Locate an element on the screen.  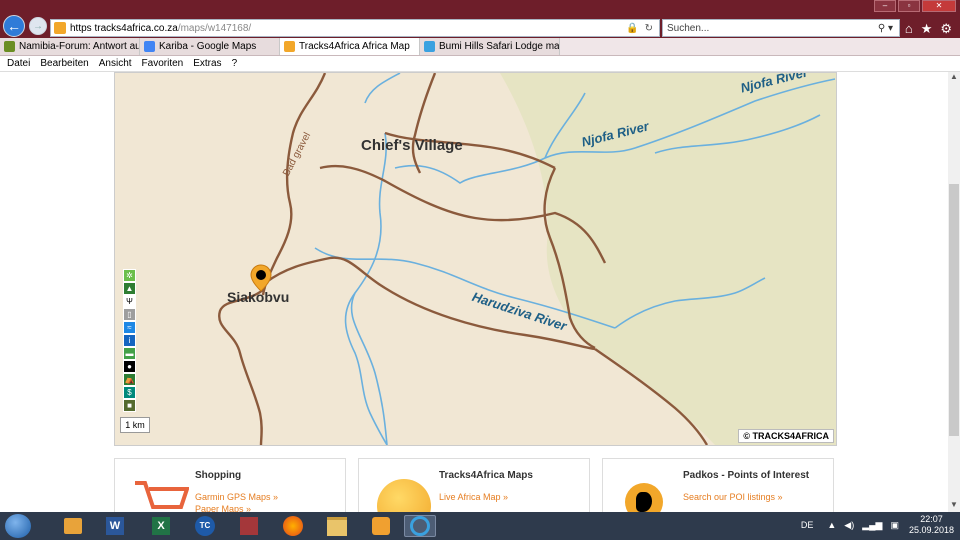
tab-tracks4africa: Tracks4Africa Africa Map is located at coordinates (350, 46).